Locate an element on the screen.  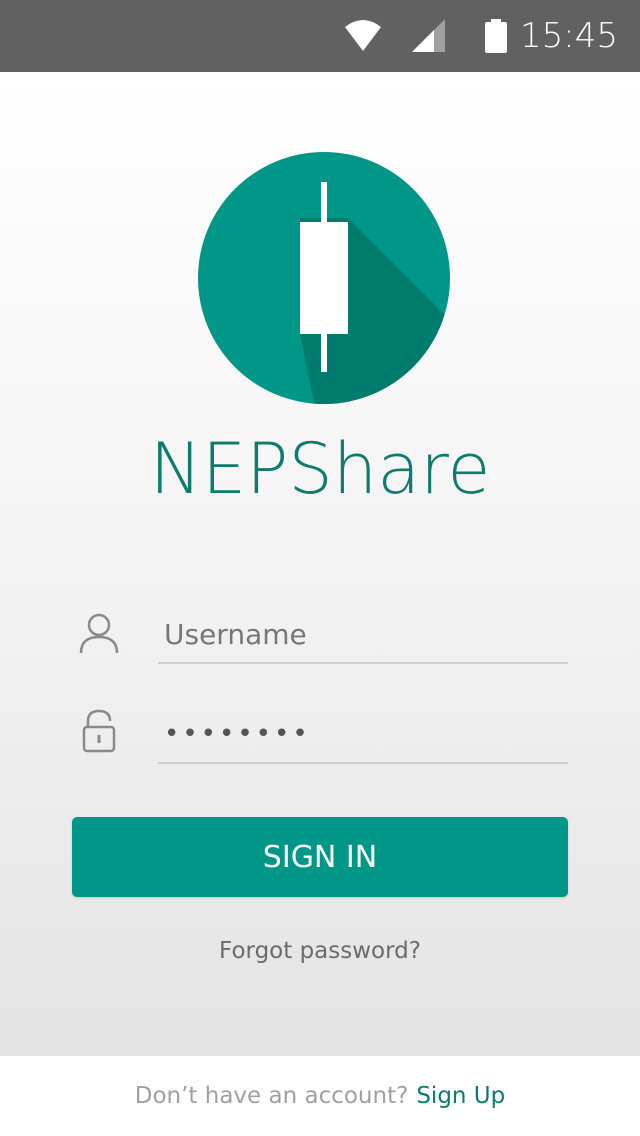
battery-icon is located at coordinates (496, 36).